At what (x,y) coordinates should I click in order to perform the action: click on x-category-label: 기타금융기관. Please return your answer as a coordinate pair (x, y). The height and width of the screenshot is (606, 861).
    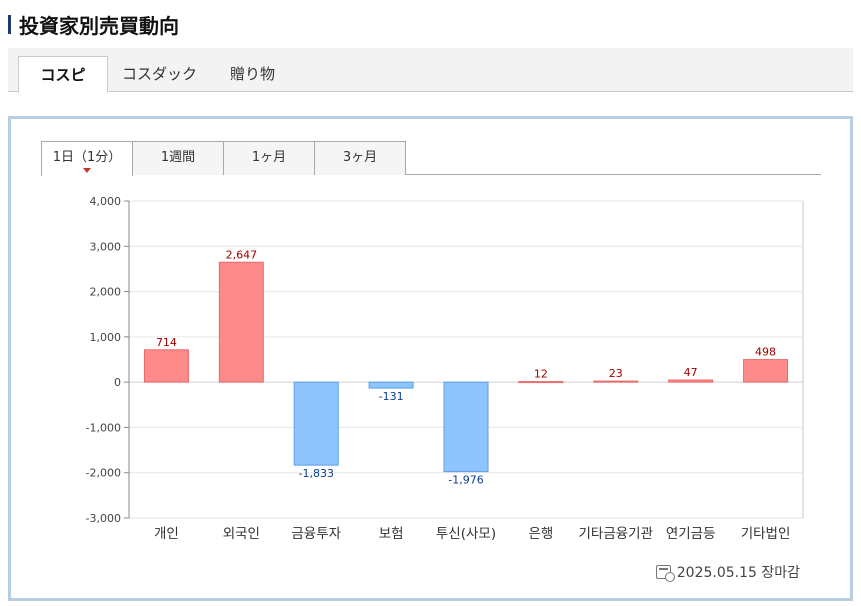
    Looking at the image, I should click on (616, 534).